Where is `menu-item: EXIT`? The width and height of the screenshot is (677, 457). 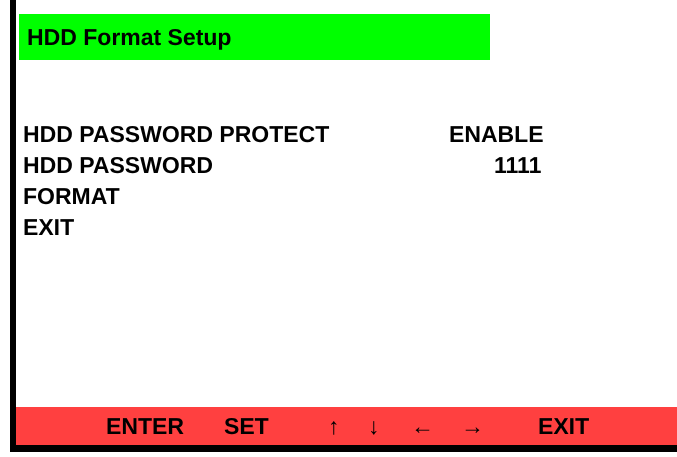 menu-item: EXIT is located at coordinates (48, 227).